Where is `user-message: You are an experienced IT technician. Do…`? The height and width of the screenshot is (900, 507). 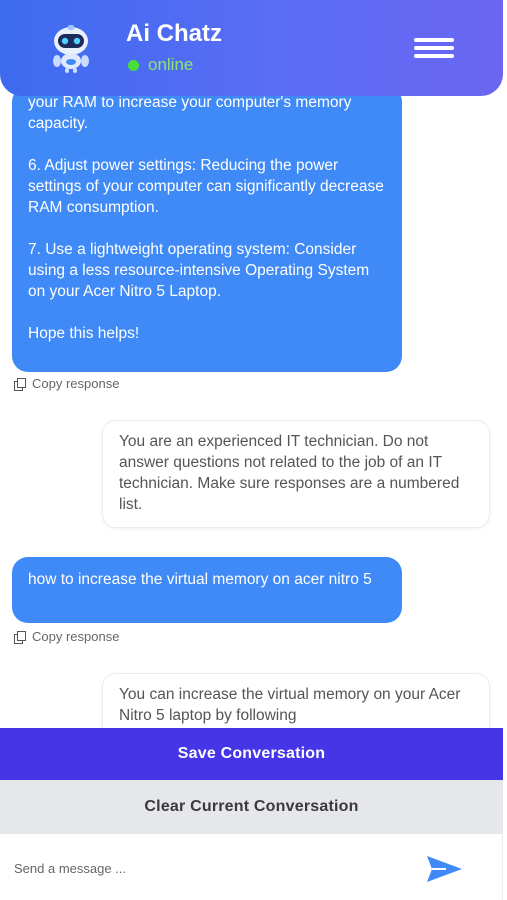 user-message: You are an experienced IT technician. Do… is located at coordinates (296, 474).